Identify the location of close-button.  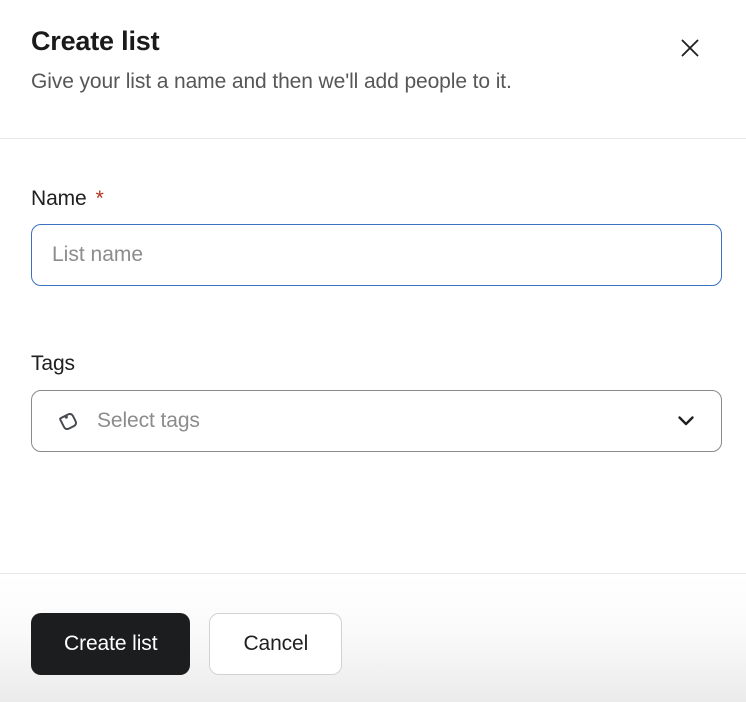
(690, 48).